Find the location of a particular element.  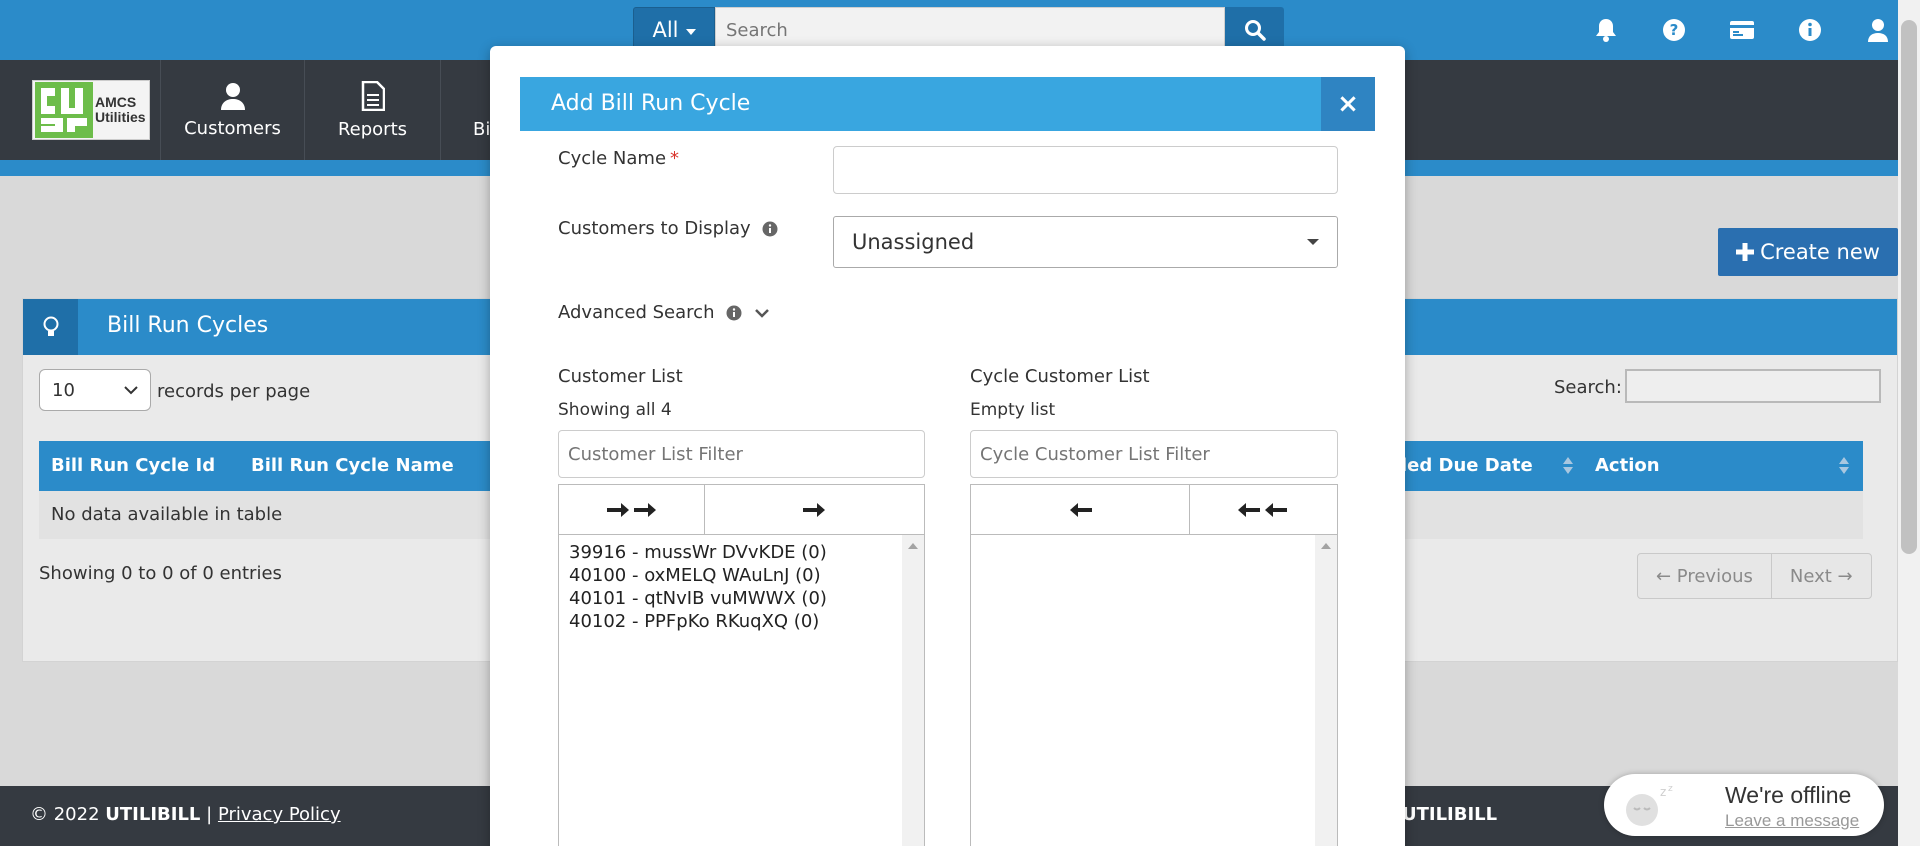

nav-item-label: Bi is located at coordinates (482, 129).